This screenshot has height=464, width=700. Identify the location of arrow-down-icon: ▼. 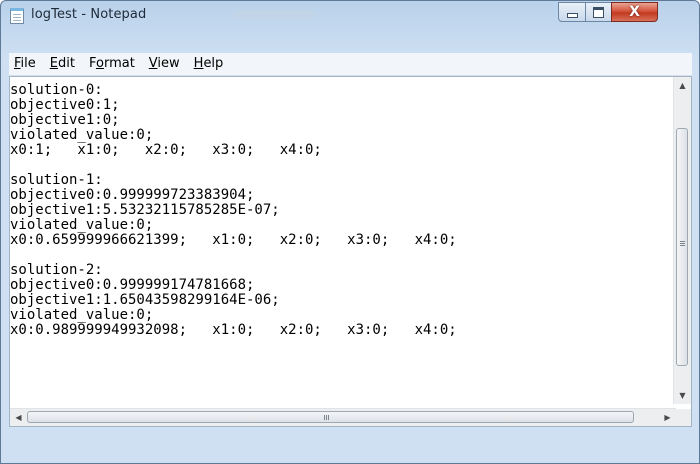
(682, 395).